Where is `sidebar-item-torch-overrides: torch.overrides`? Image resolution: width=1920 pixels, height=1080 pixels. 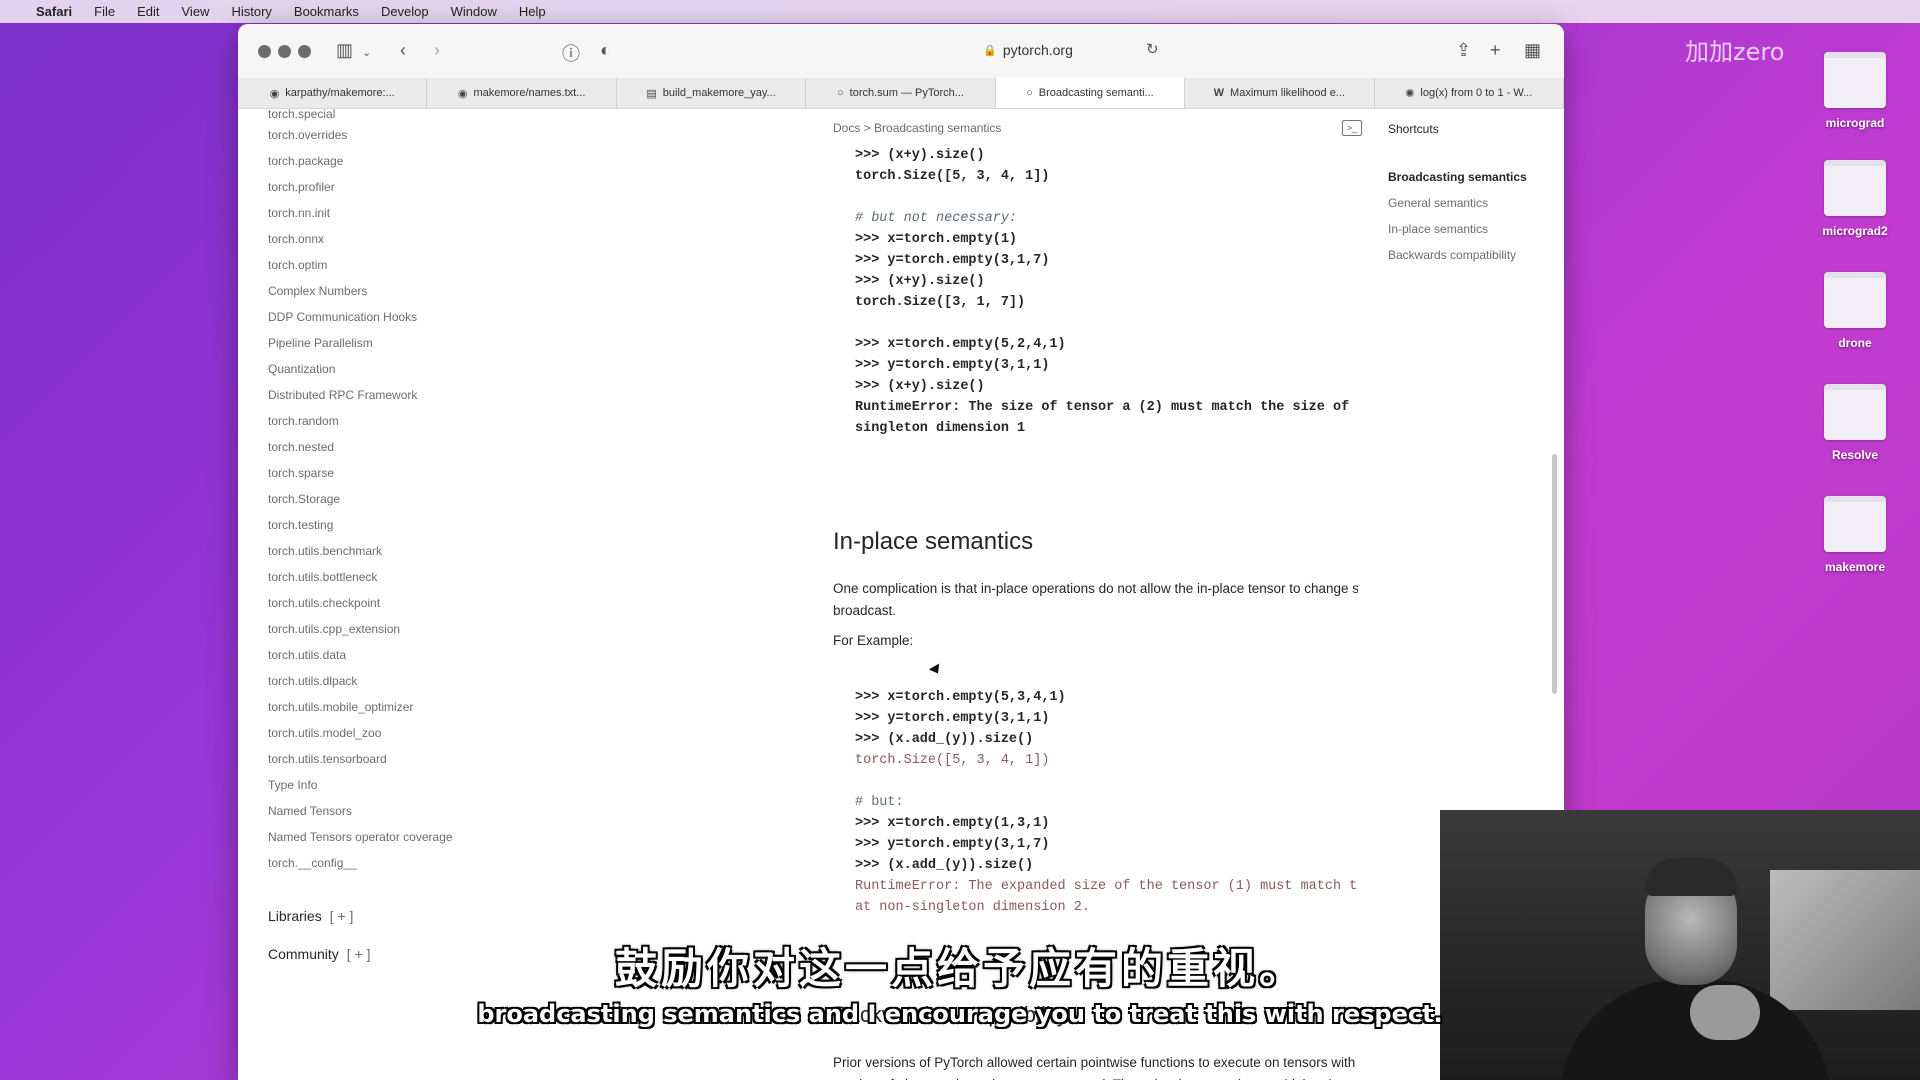 sidebar-item-torch-overrides: torch.overrides is located at coordinates (307, 135).